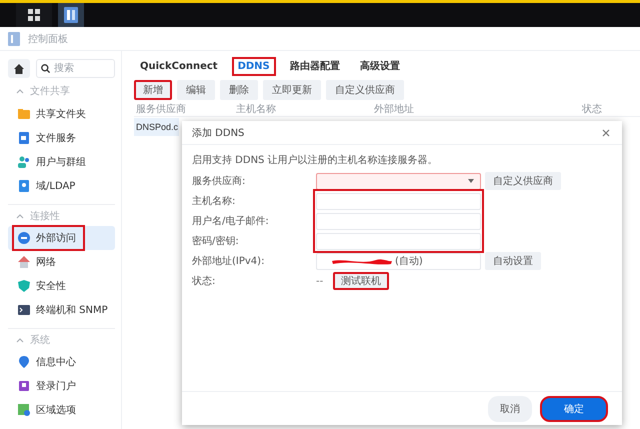  Describe the element at coordinates (61, 238) in the screenshot. I see `sidebar-item: 外部访问` at that location.